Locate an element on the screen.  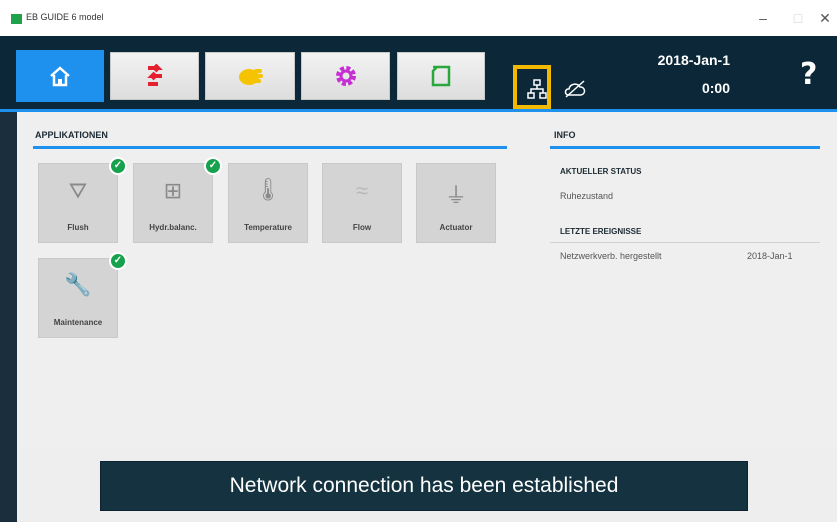
hydraulic-balance-icon: ⊞ is located at coordinates (173, 190).